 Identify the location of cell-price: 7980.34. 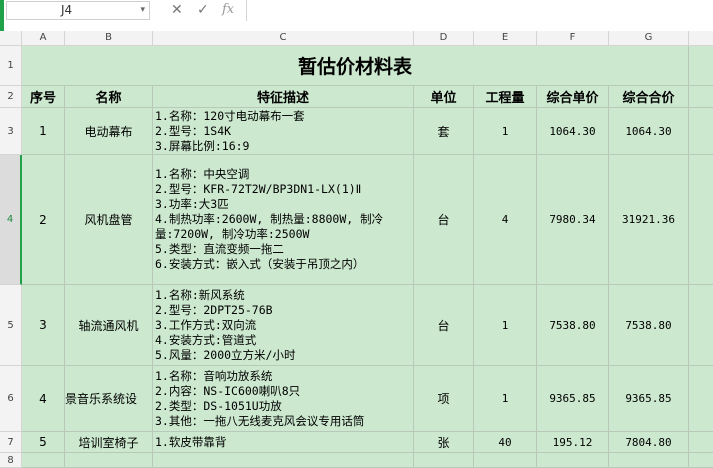
(573, 220).